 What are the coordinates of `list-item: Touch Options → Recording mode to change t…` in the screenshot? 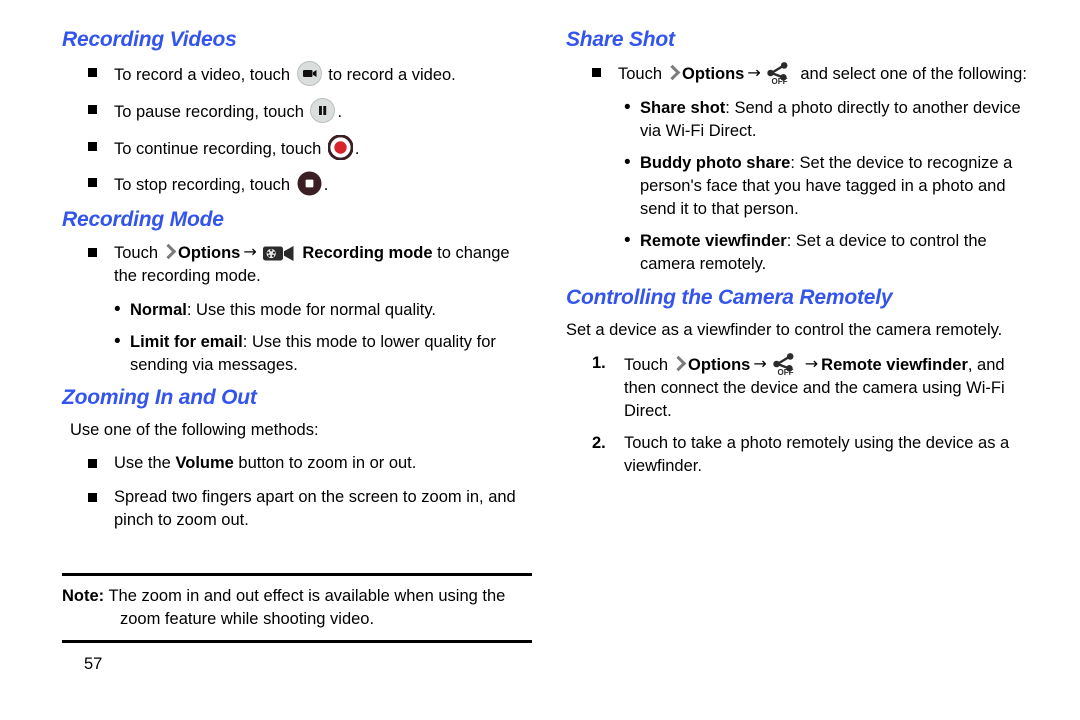 It's located at (298, 264).